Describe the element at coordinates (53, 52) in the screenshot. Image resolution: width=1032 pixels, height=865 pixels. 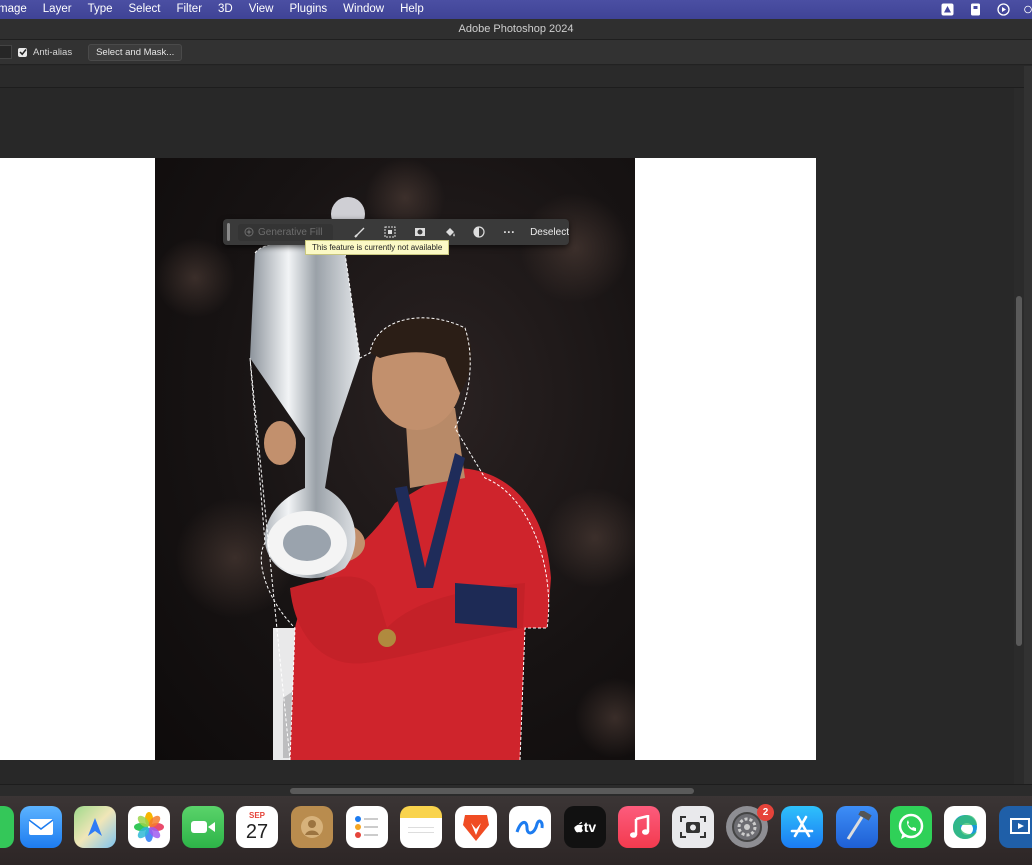
I see `antialias-label: Anti-alias` at that location.